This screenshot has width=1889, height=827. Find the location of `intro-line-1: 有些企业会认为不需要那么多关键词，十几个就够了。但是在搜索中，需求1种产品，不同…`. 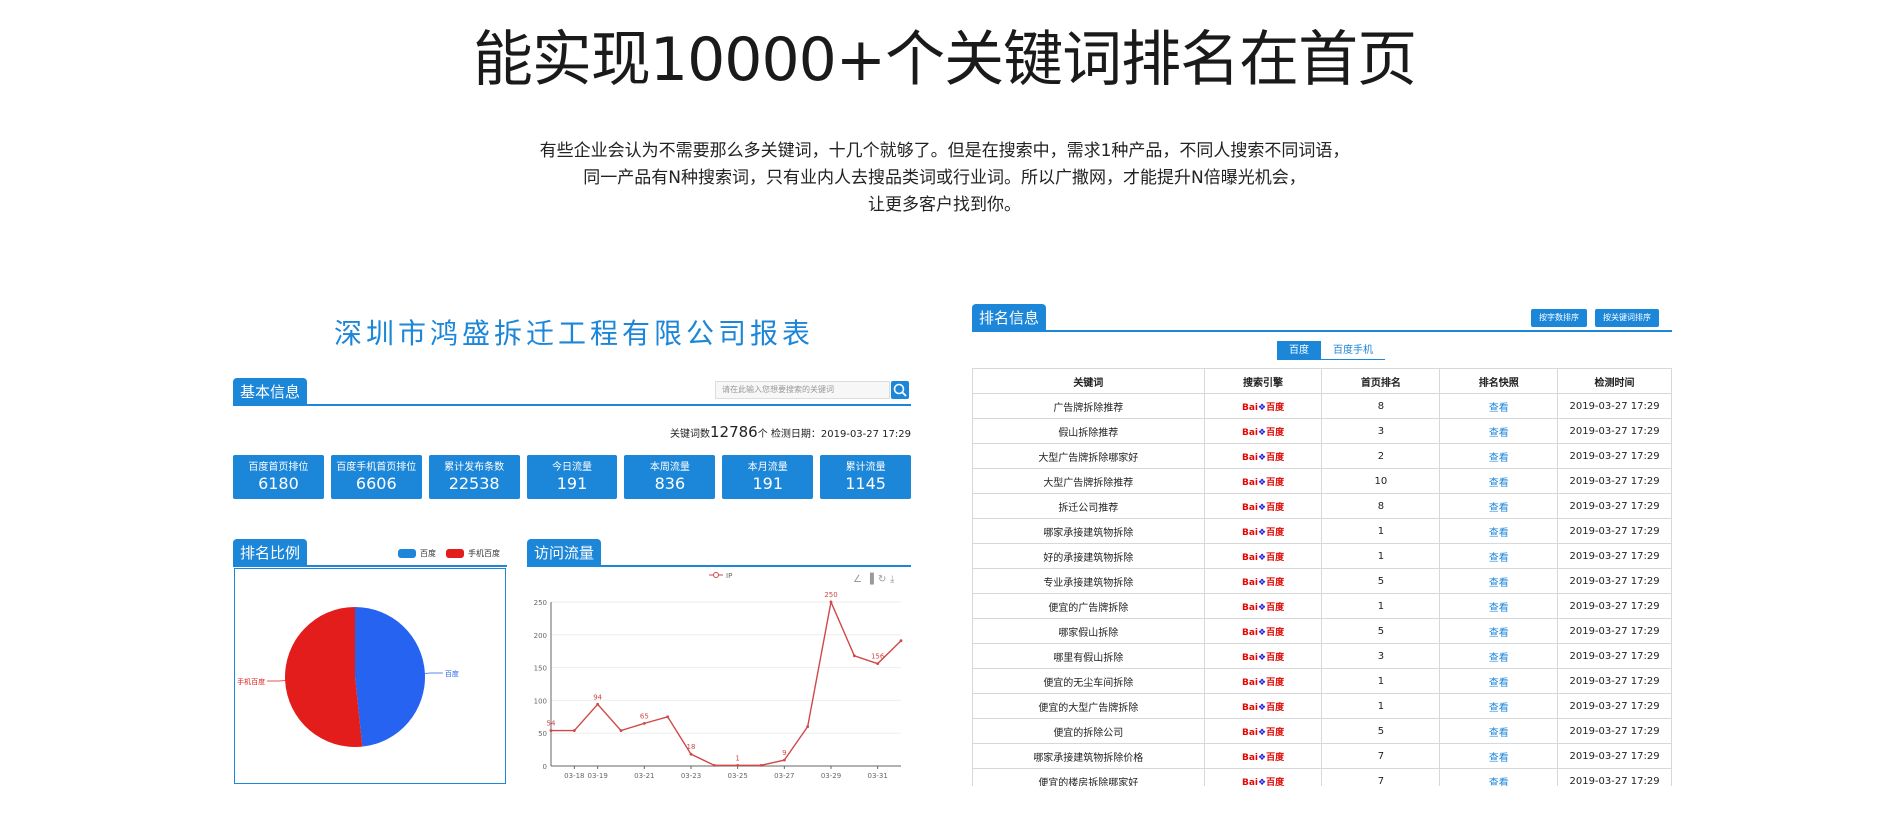

intro-line-1: 有些企业会认为不需要那么多关键词，十几个就够了。但是在搜索中，需求1种产品，不同… is located at coordinates (944, 151).